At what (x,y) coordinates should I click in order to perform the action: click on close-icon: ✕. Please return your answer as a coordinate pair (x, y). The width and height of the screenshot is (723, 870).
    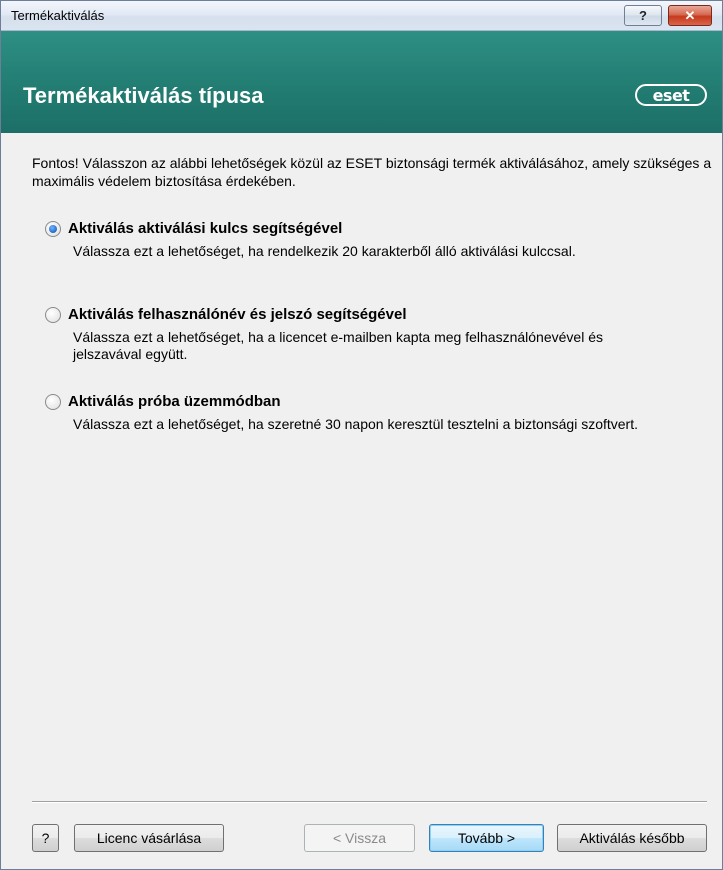
    Looking at the image, I should click on (690, 15).